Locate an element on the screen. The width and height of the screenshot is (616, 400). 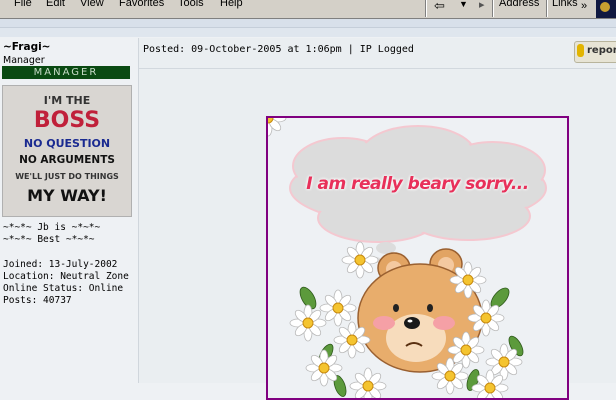
browser-logo-icon is located at coordinates (606, 9).